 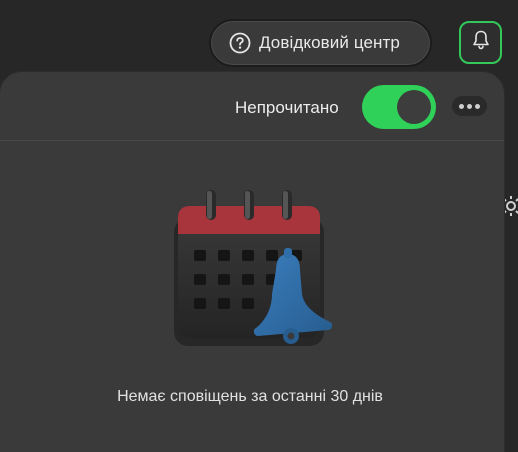 I want to click on unread-toggle, so click(x=399, y=107).